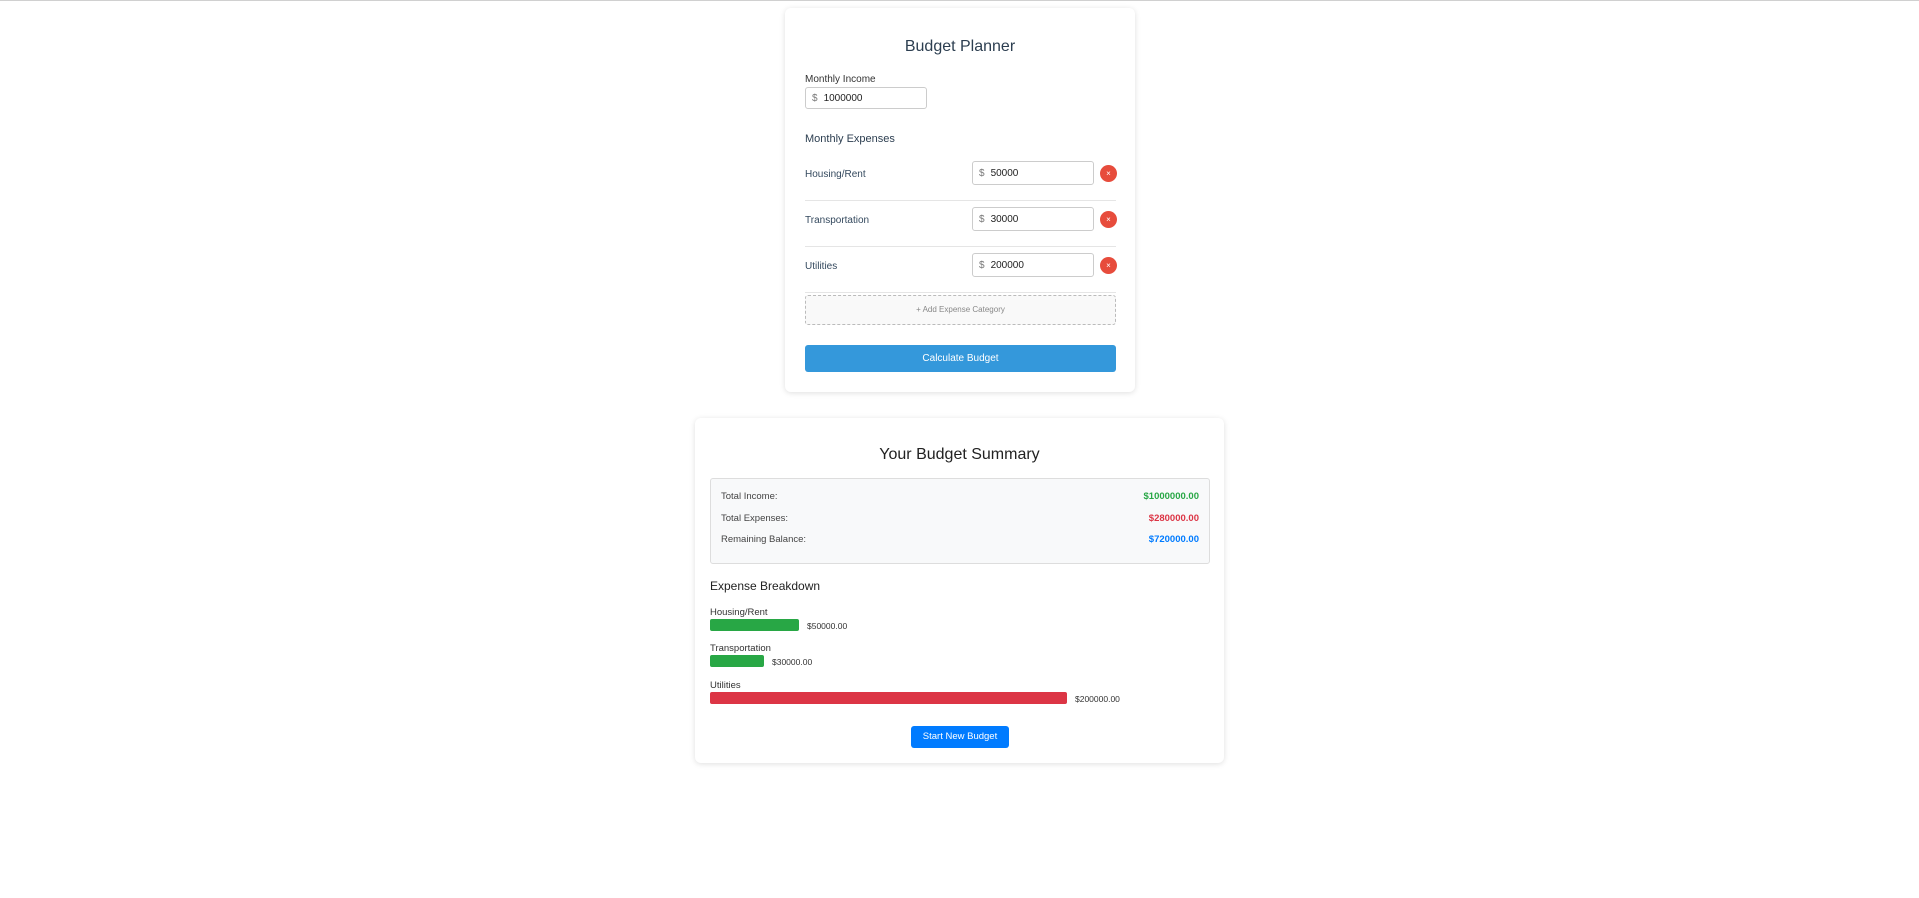 Image resolution: width=1919 pixels, height=898 pixels. I want to click on breakdown-name: Housing/Rent, so click(739, 612).